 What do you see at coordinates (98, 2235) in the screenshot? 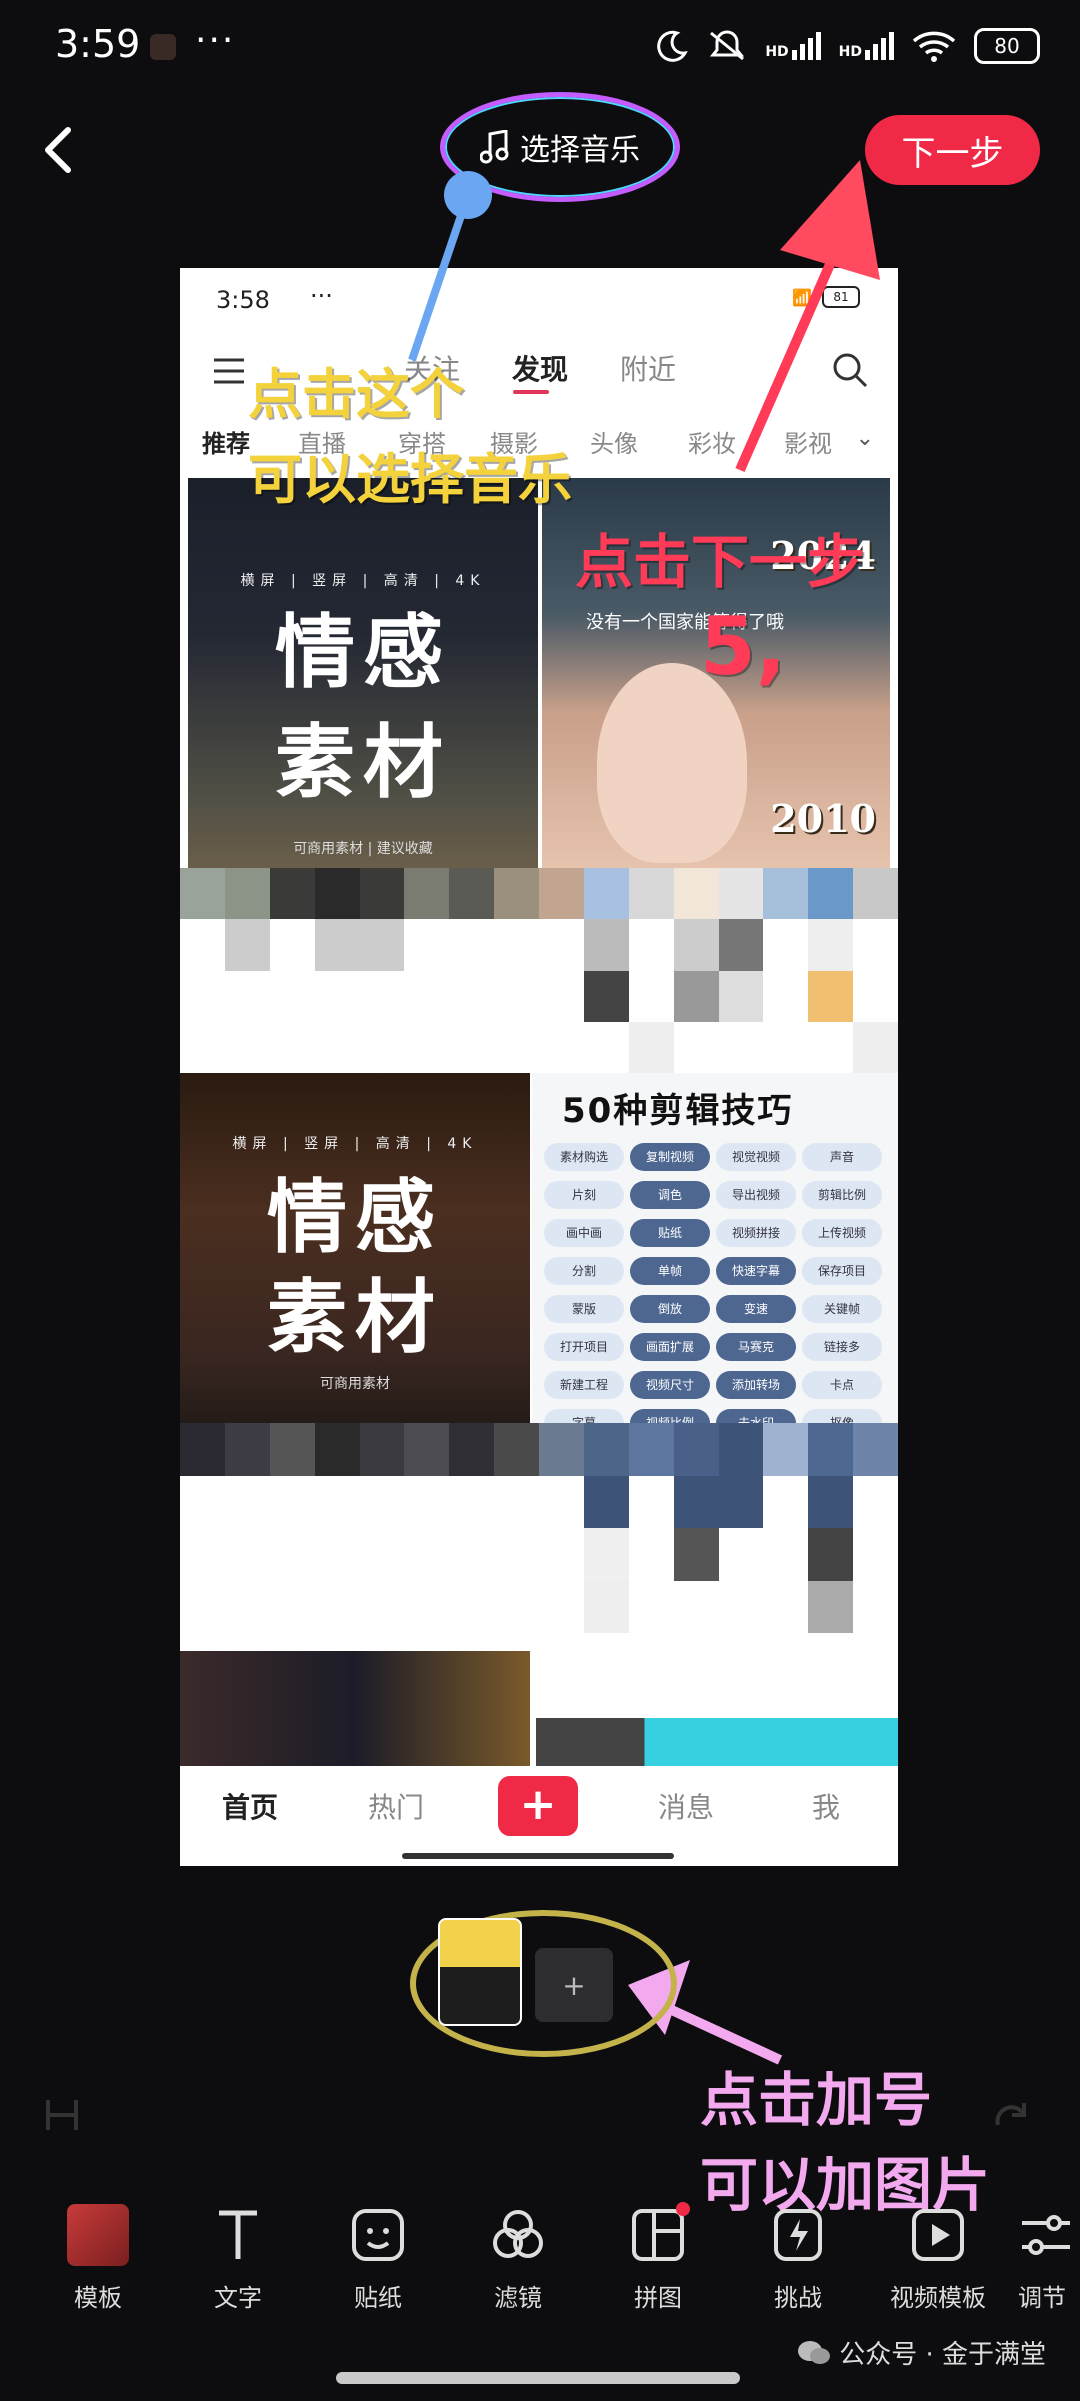
I see `template-thumbnail-icon` at bounding box center [98, 2235].